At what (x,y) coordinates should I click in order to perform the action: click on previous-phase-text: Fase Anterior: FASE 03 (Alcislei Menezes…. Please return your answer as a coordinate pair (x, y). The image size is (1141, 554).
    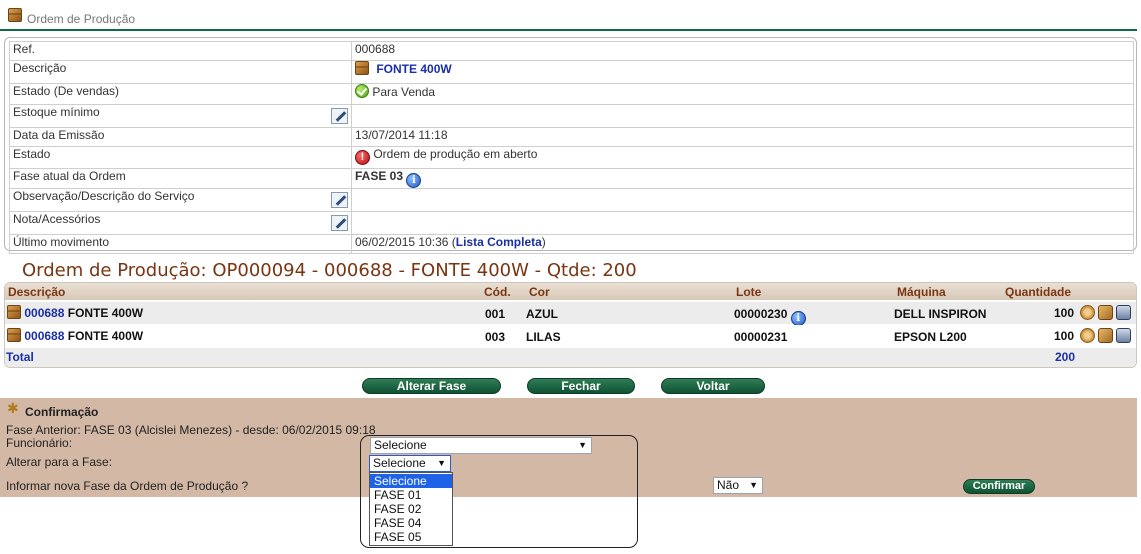
    Looking at the image, I should click on (191, 430).